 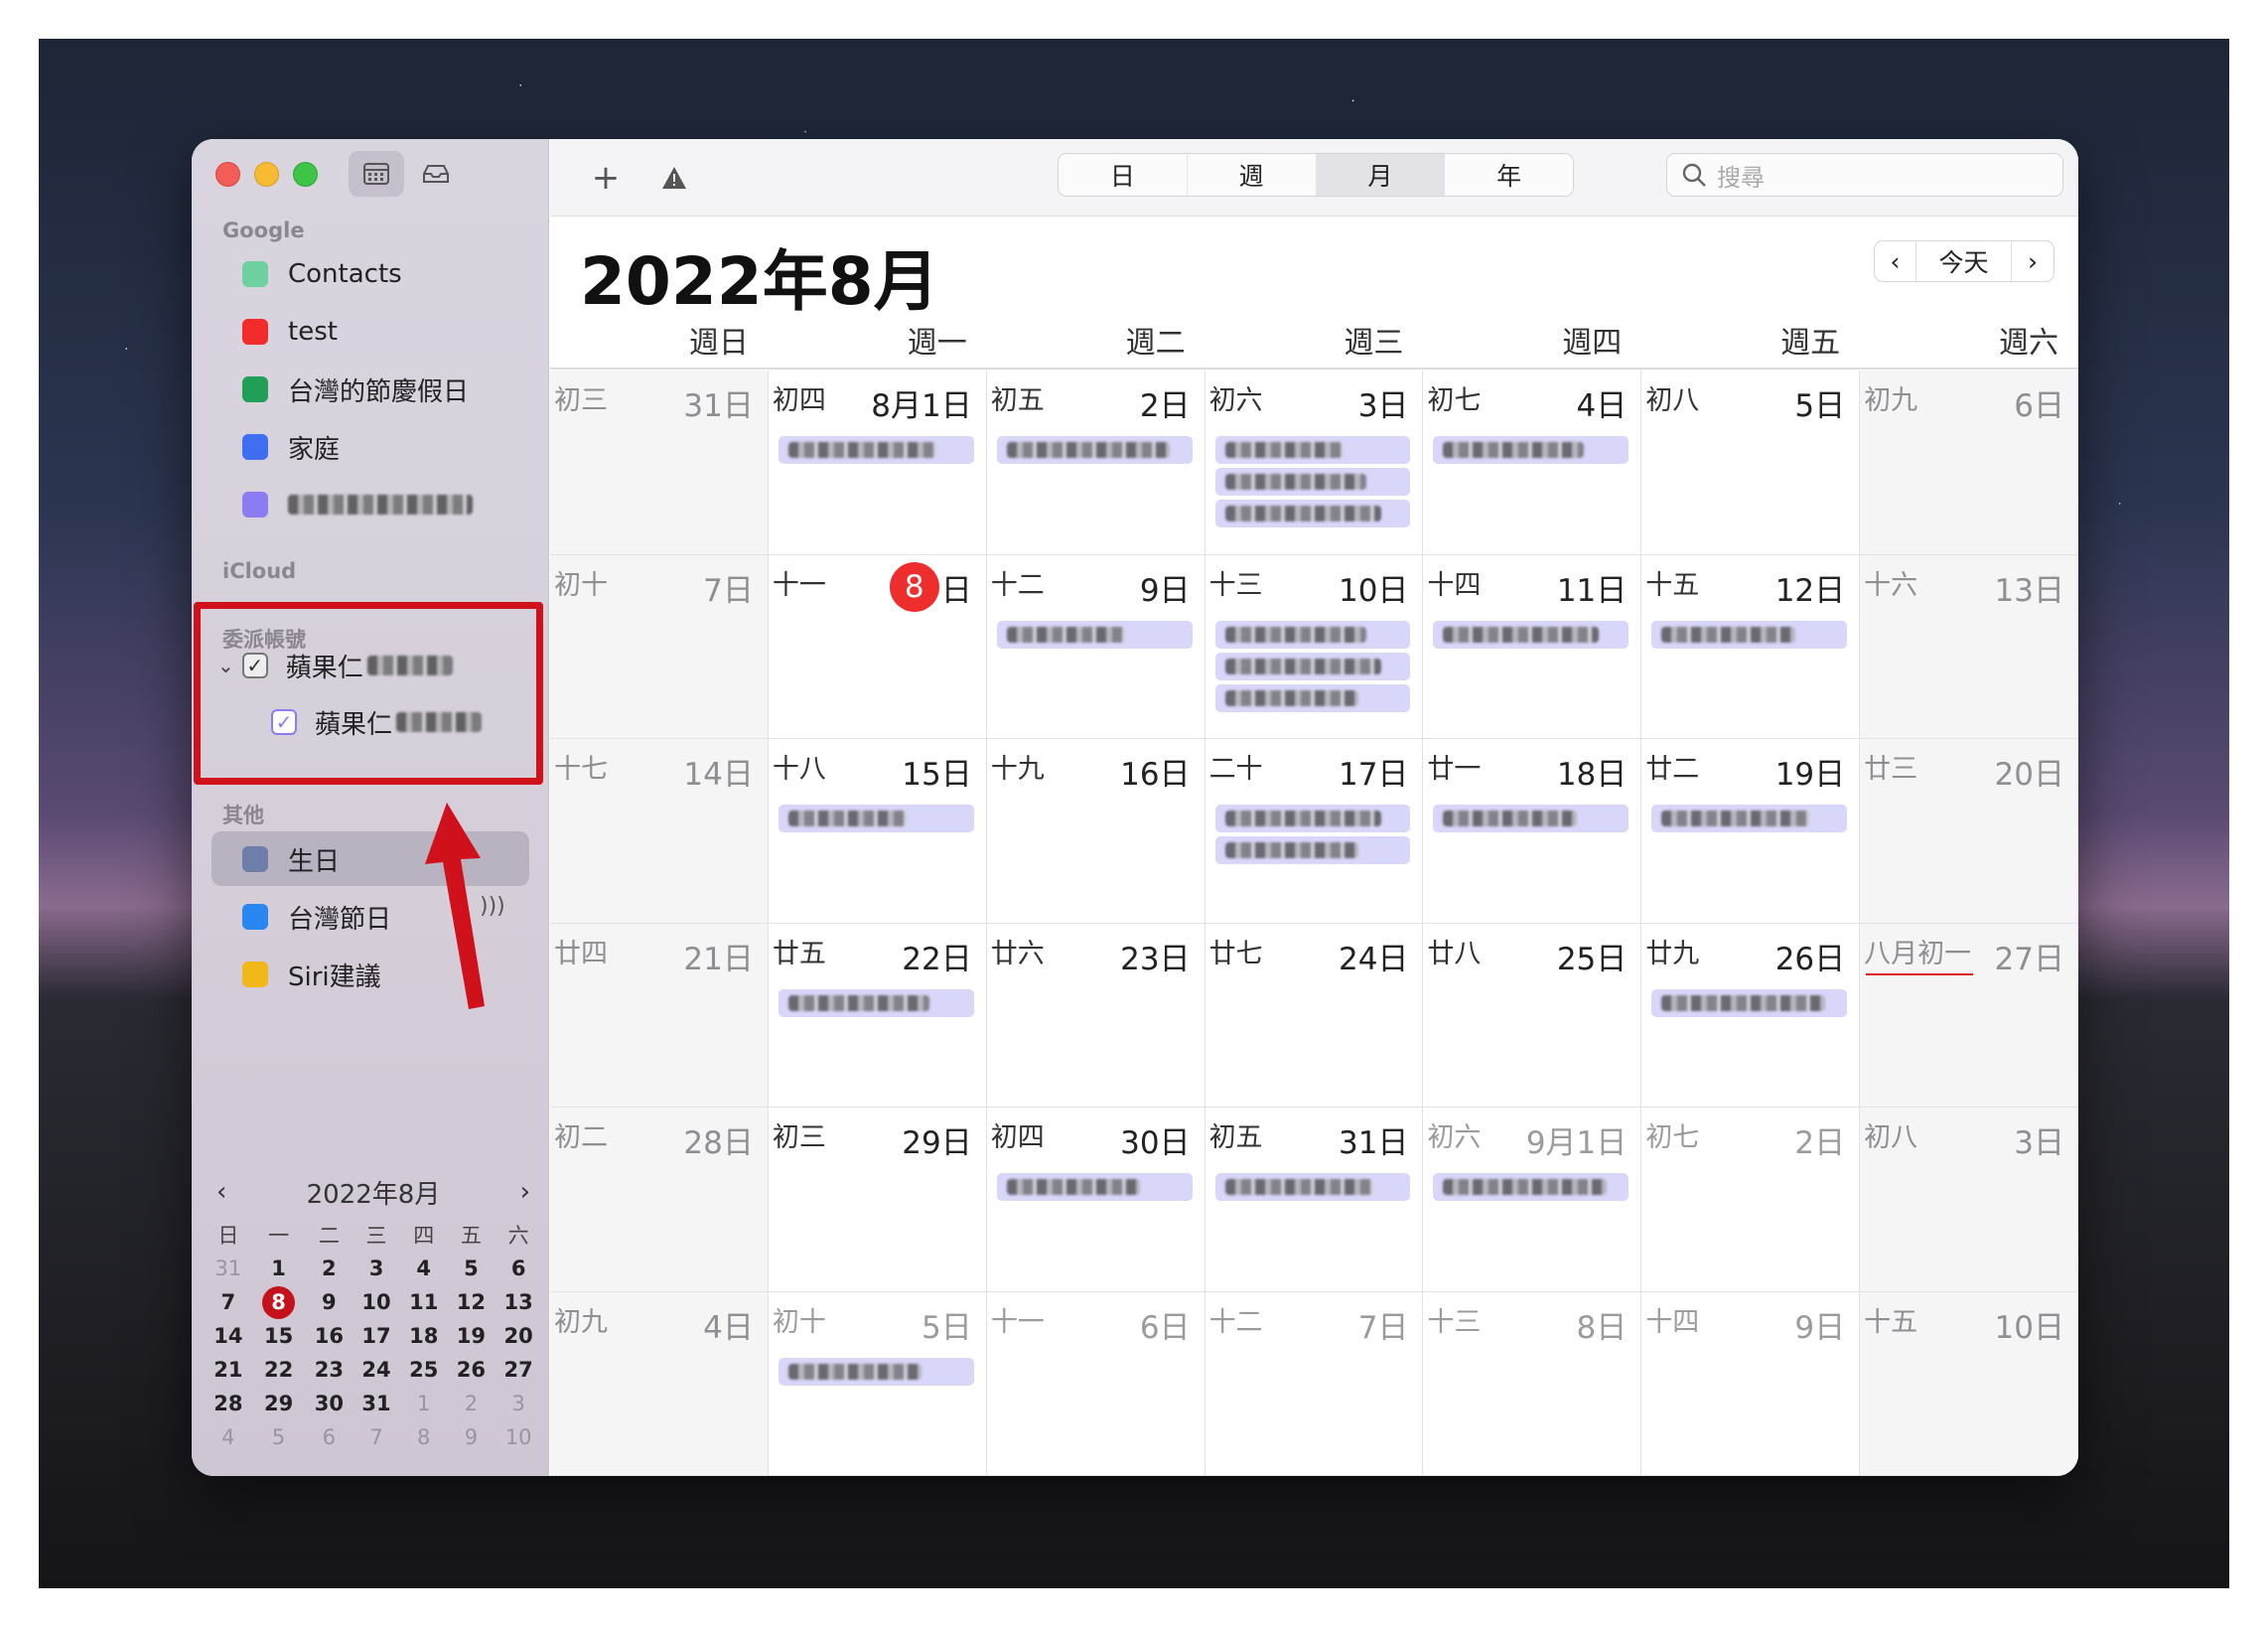 I want to click on day-cell: 初六 9月1日, so click(x=1532, y=1200).